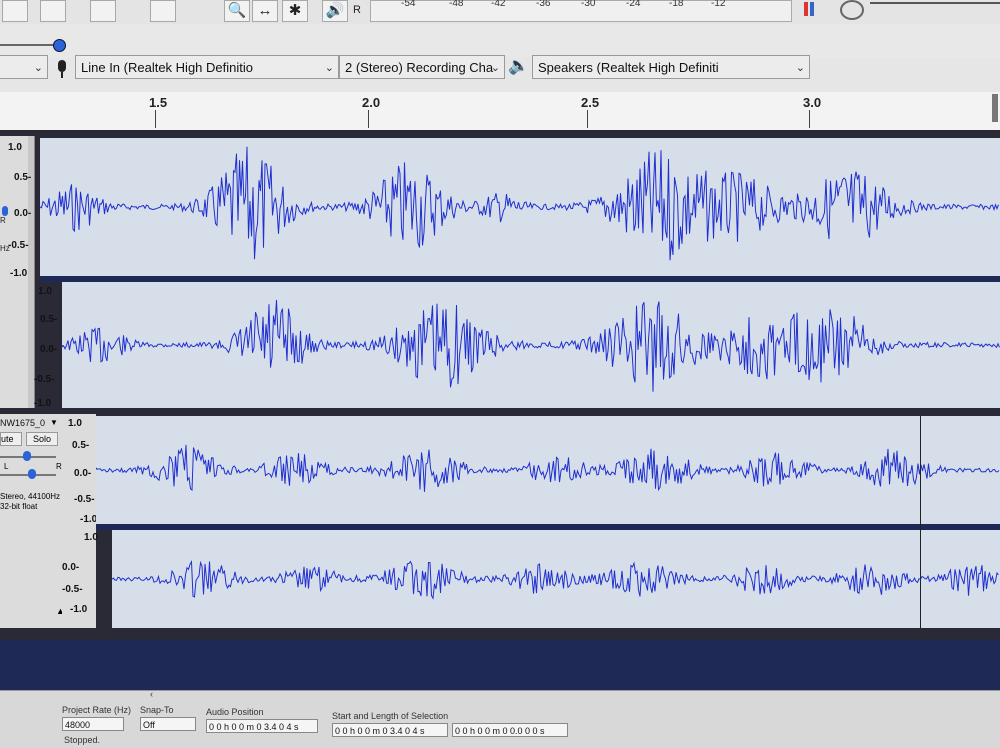 The height and width of the screenshot is (748, 1000). I want to click on meter-tick: -12, so click(718, 4).